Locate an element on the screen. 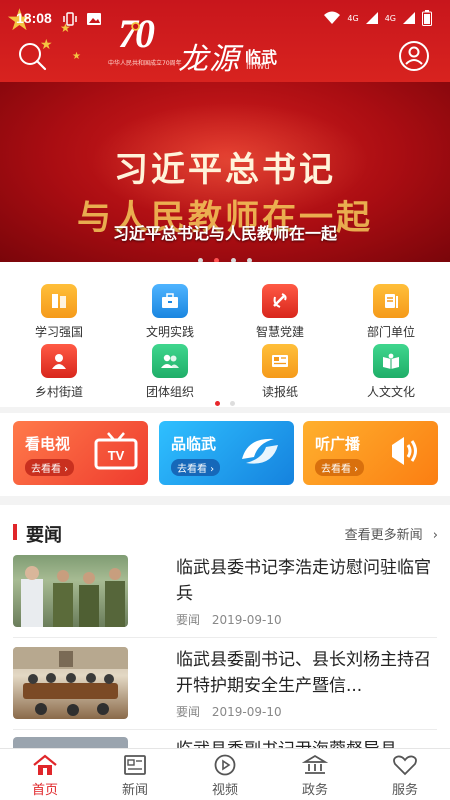 This screenshot has height=800, width=450. section-accent-bar is located at coordinates (15, 532).